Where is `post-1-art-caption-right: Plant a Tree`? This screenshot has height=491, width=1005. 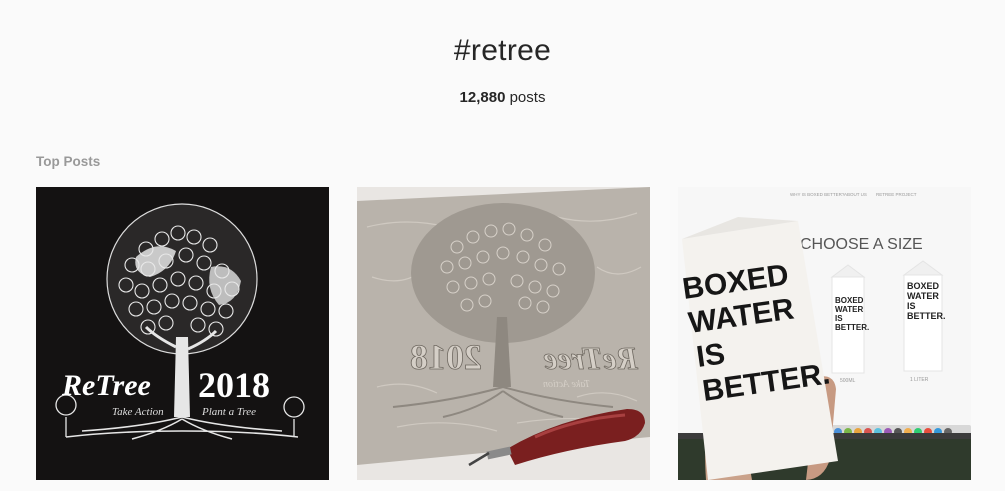 post-1-art-caption-right: Plant a Tree is located at coordinates (228, 412).